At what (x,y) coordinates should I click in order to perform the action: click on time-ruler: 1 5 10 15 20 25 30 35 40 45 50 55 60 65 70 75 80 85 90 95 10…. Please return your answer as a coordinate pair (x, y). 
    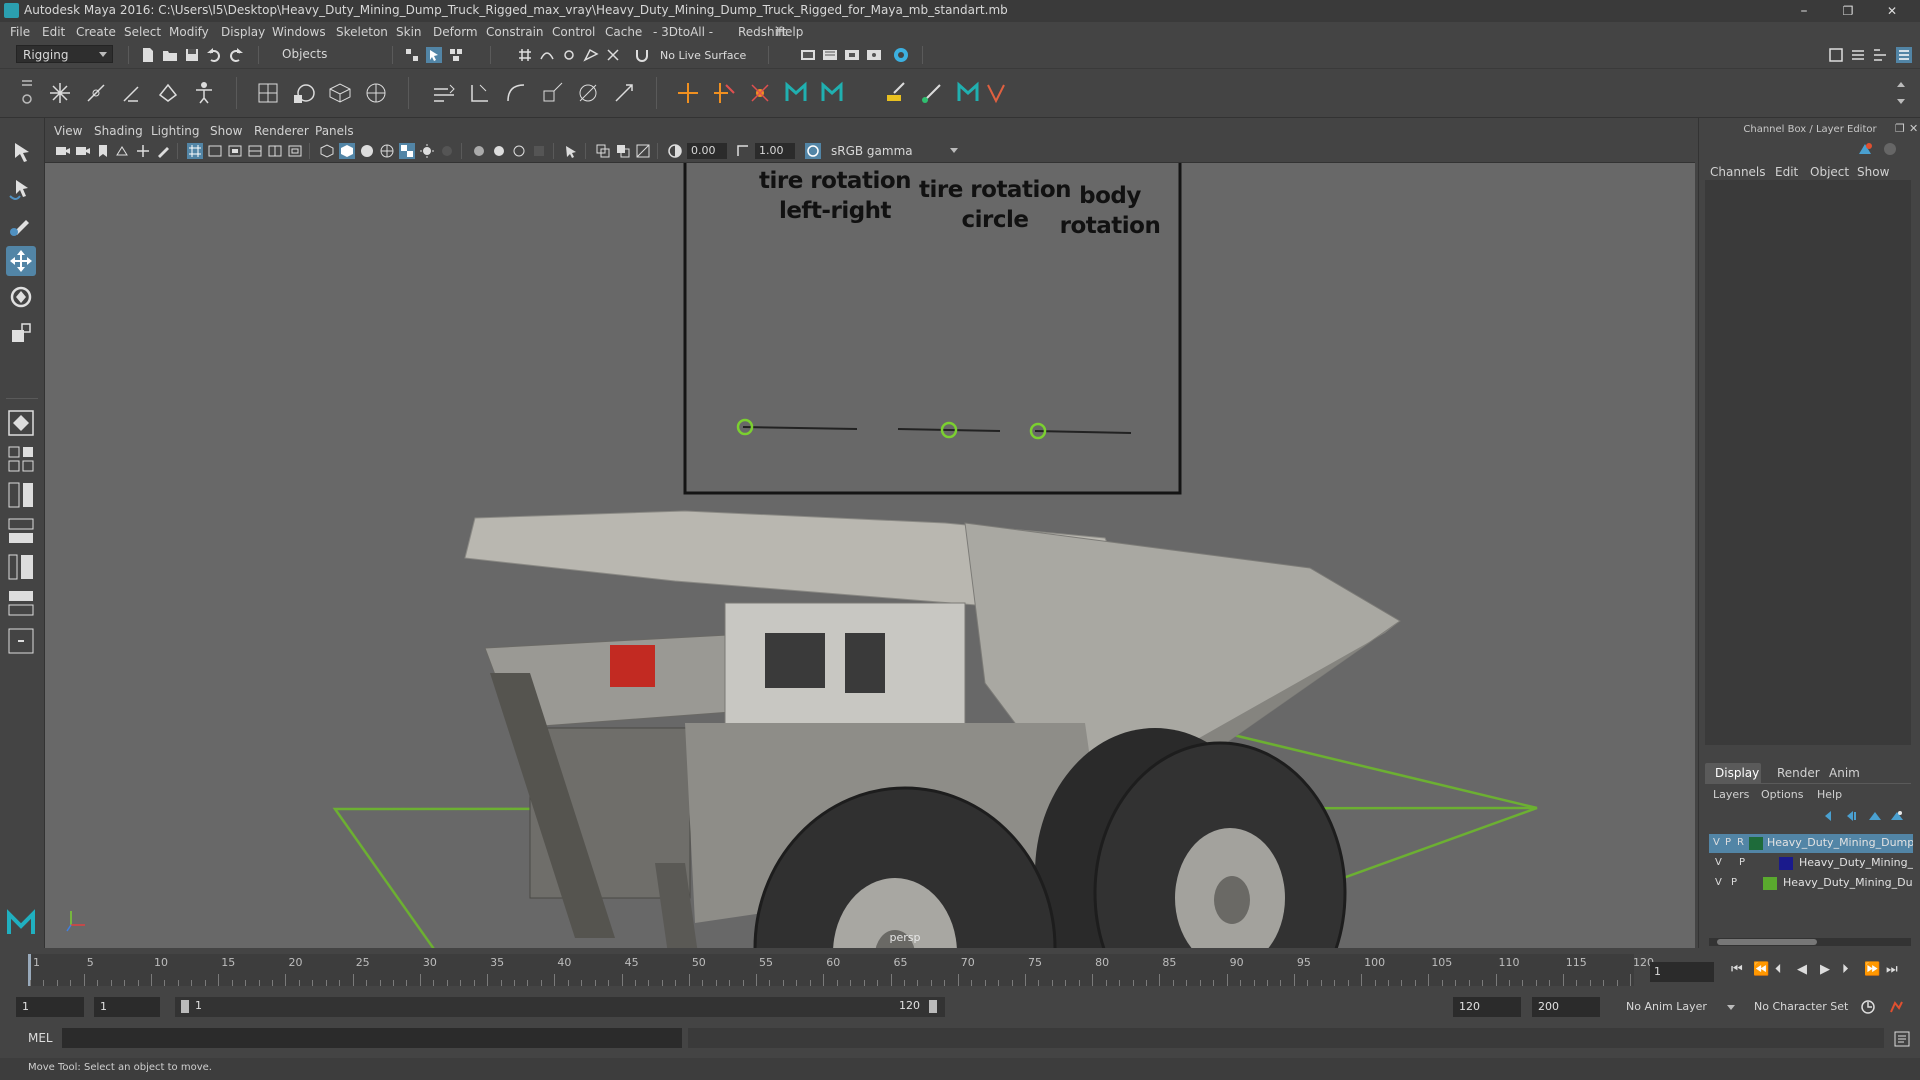
    Looking at the image, I should click on (841, 970).